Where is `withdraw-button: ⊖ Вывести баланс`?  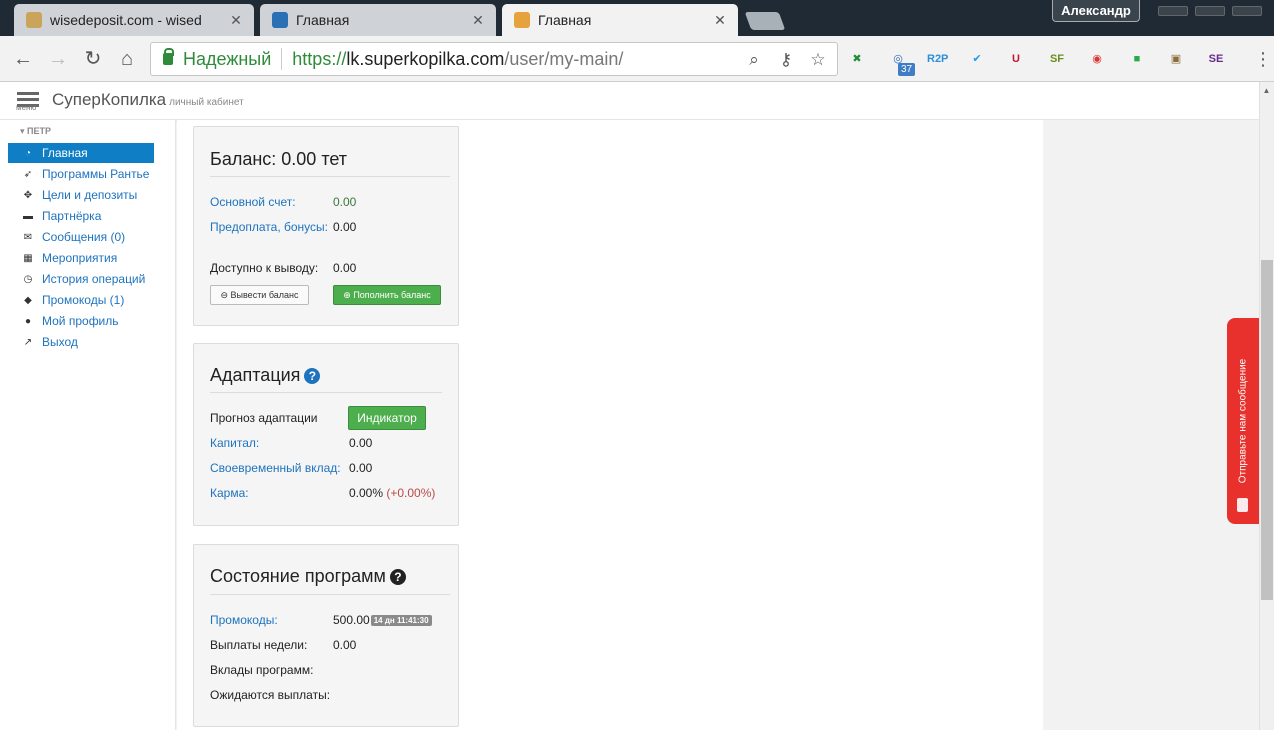
withdraw-button: ⊖ Вывести баланс is located at coordinates (259, 295).